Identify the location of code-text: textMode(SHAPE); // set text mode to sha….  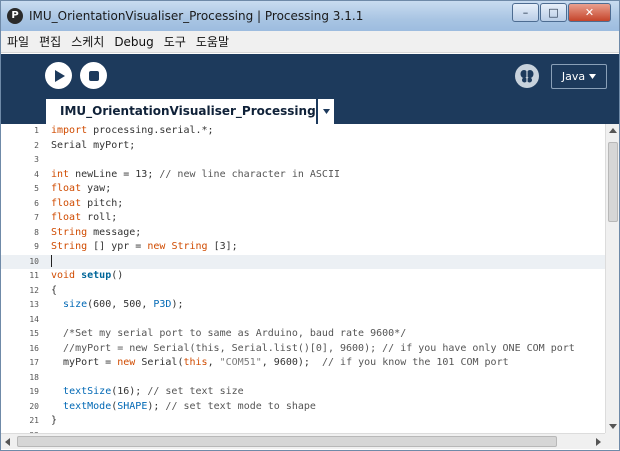
(183, 407).